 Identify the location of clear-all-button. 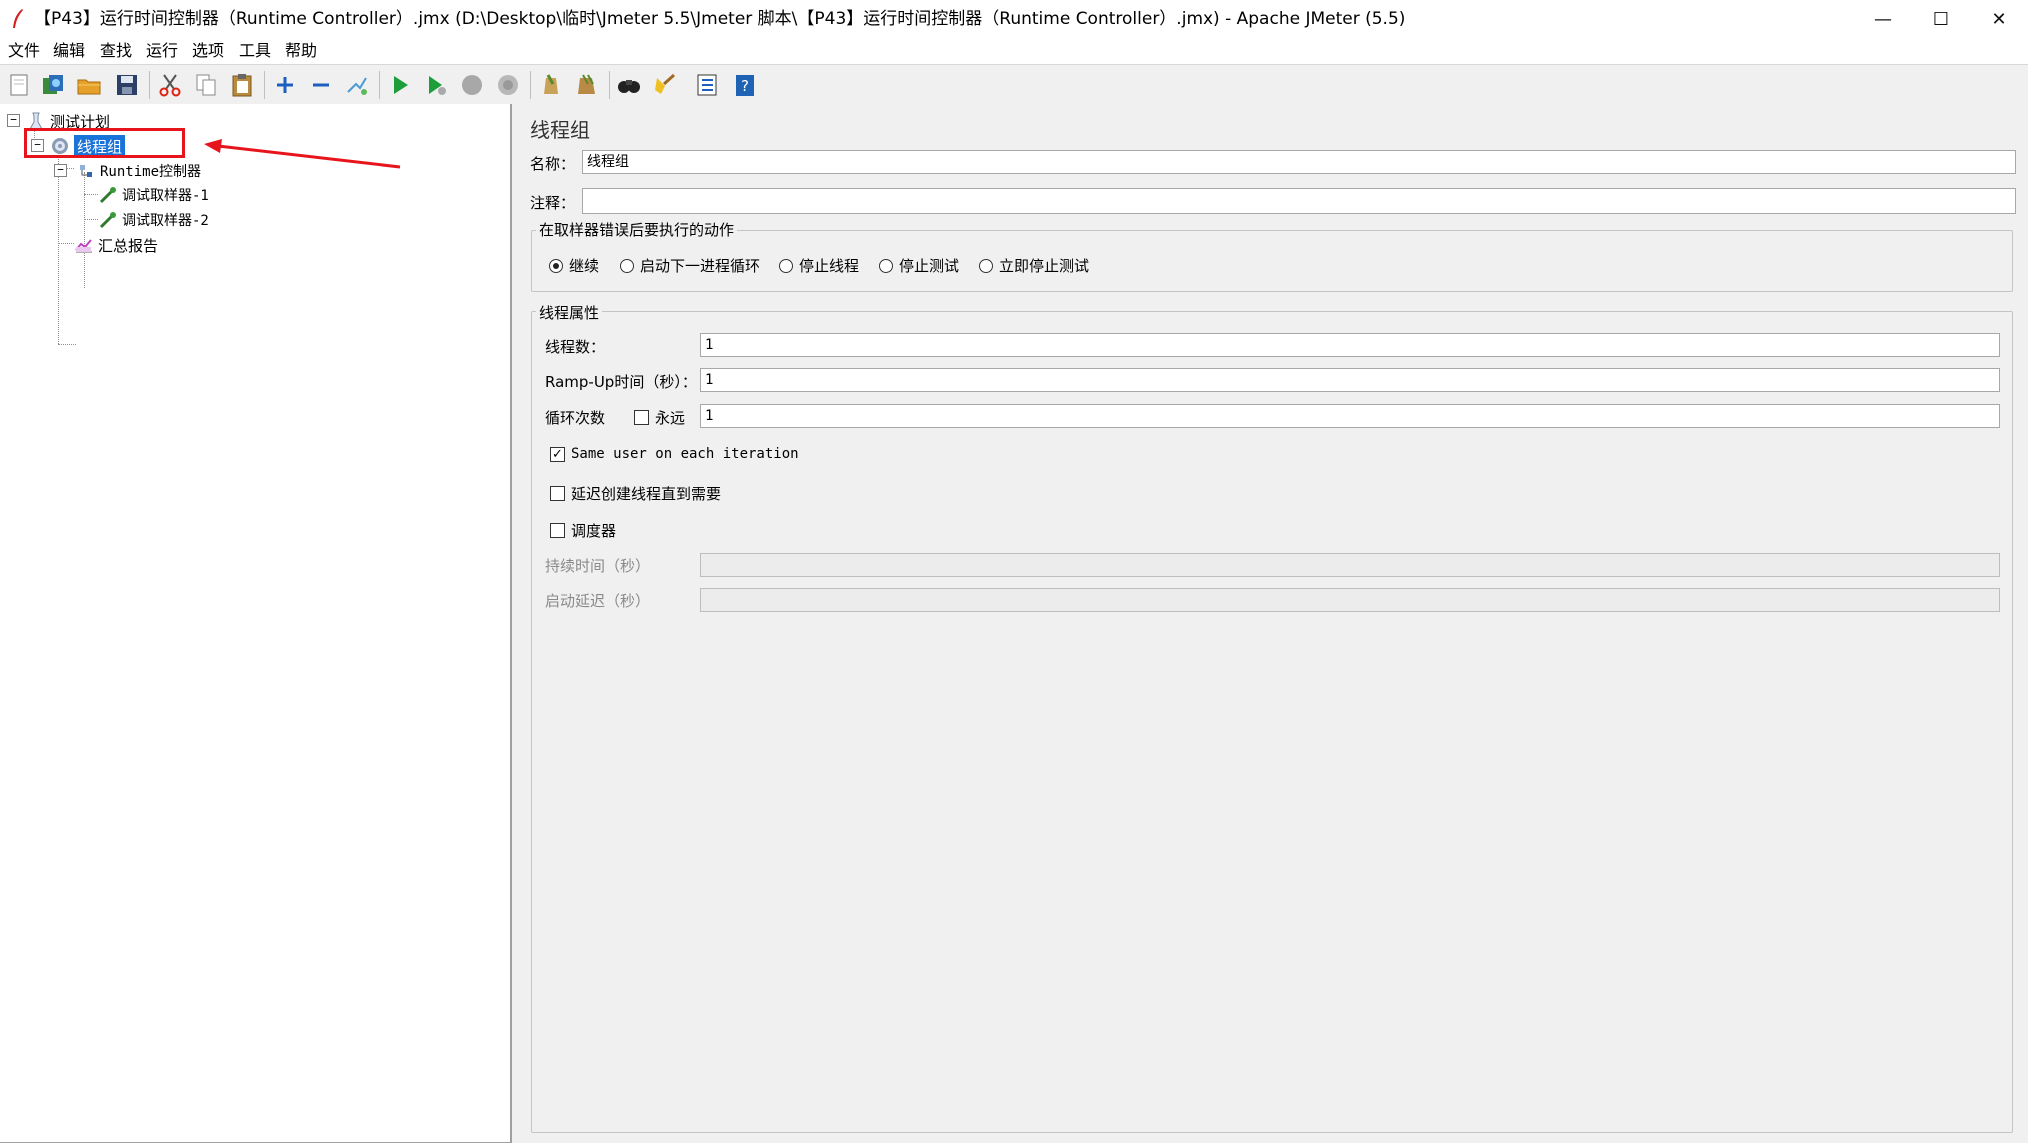
(587, 85).